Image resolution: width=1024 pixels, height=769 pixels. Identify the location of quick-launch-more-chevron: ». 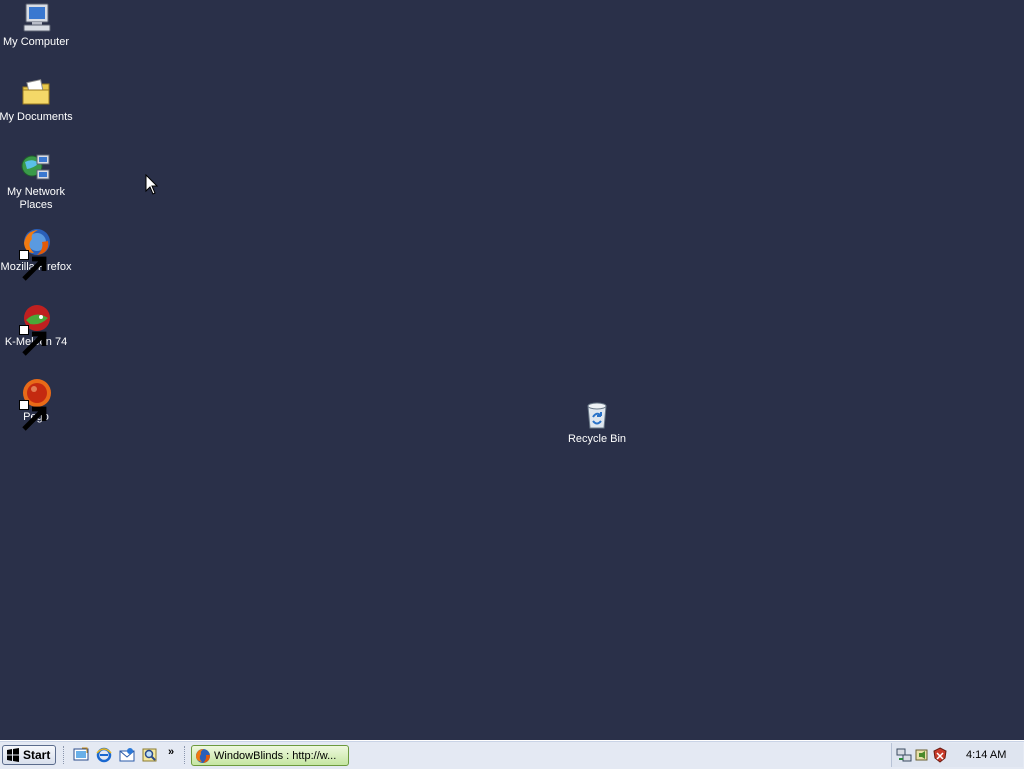
(171, 752).